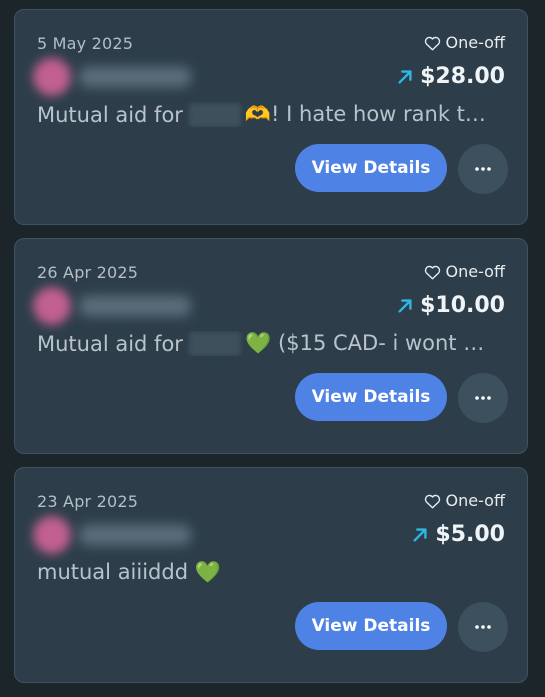 The image size is (545, 697). I want to click on amount: $10.00, so click(450, 305).